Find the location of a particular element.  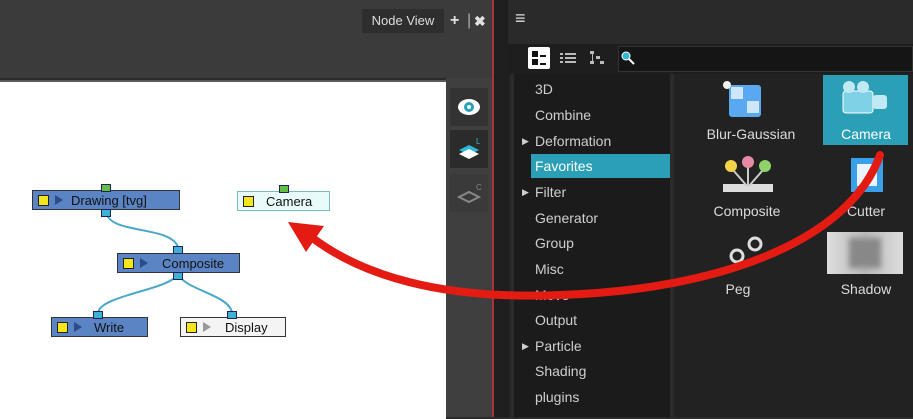

category-move: Move is located at coordinates (596, 295).